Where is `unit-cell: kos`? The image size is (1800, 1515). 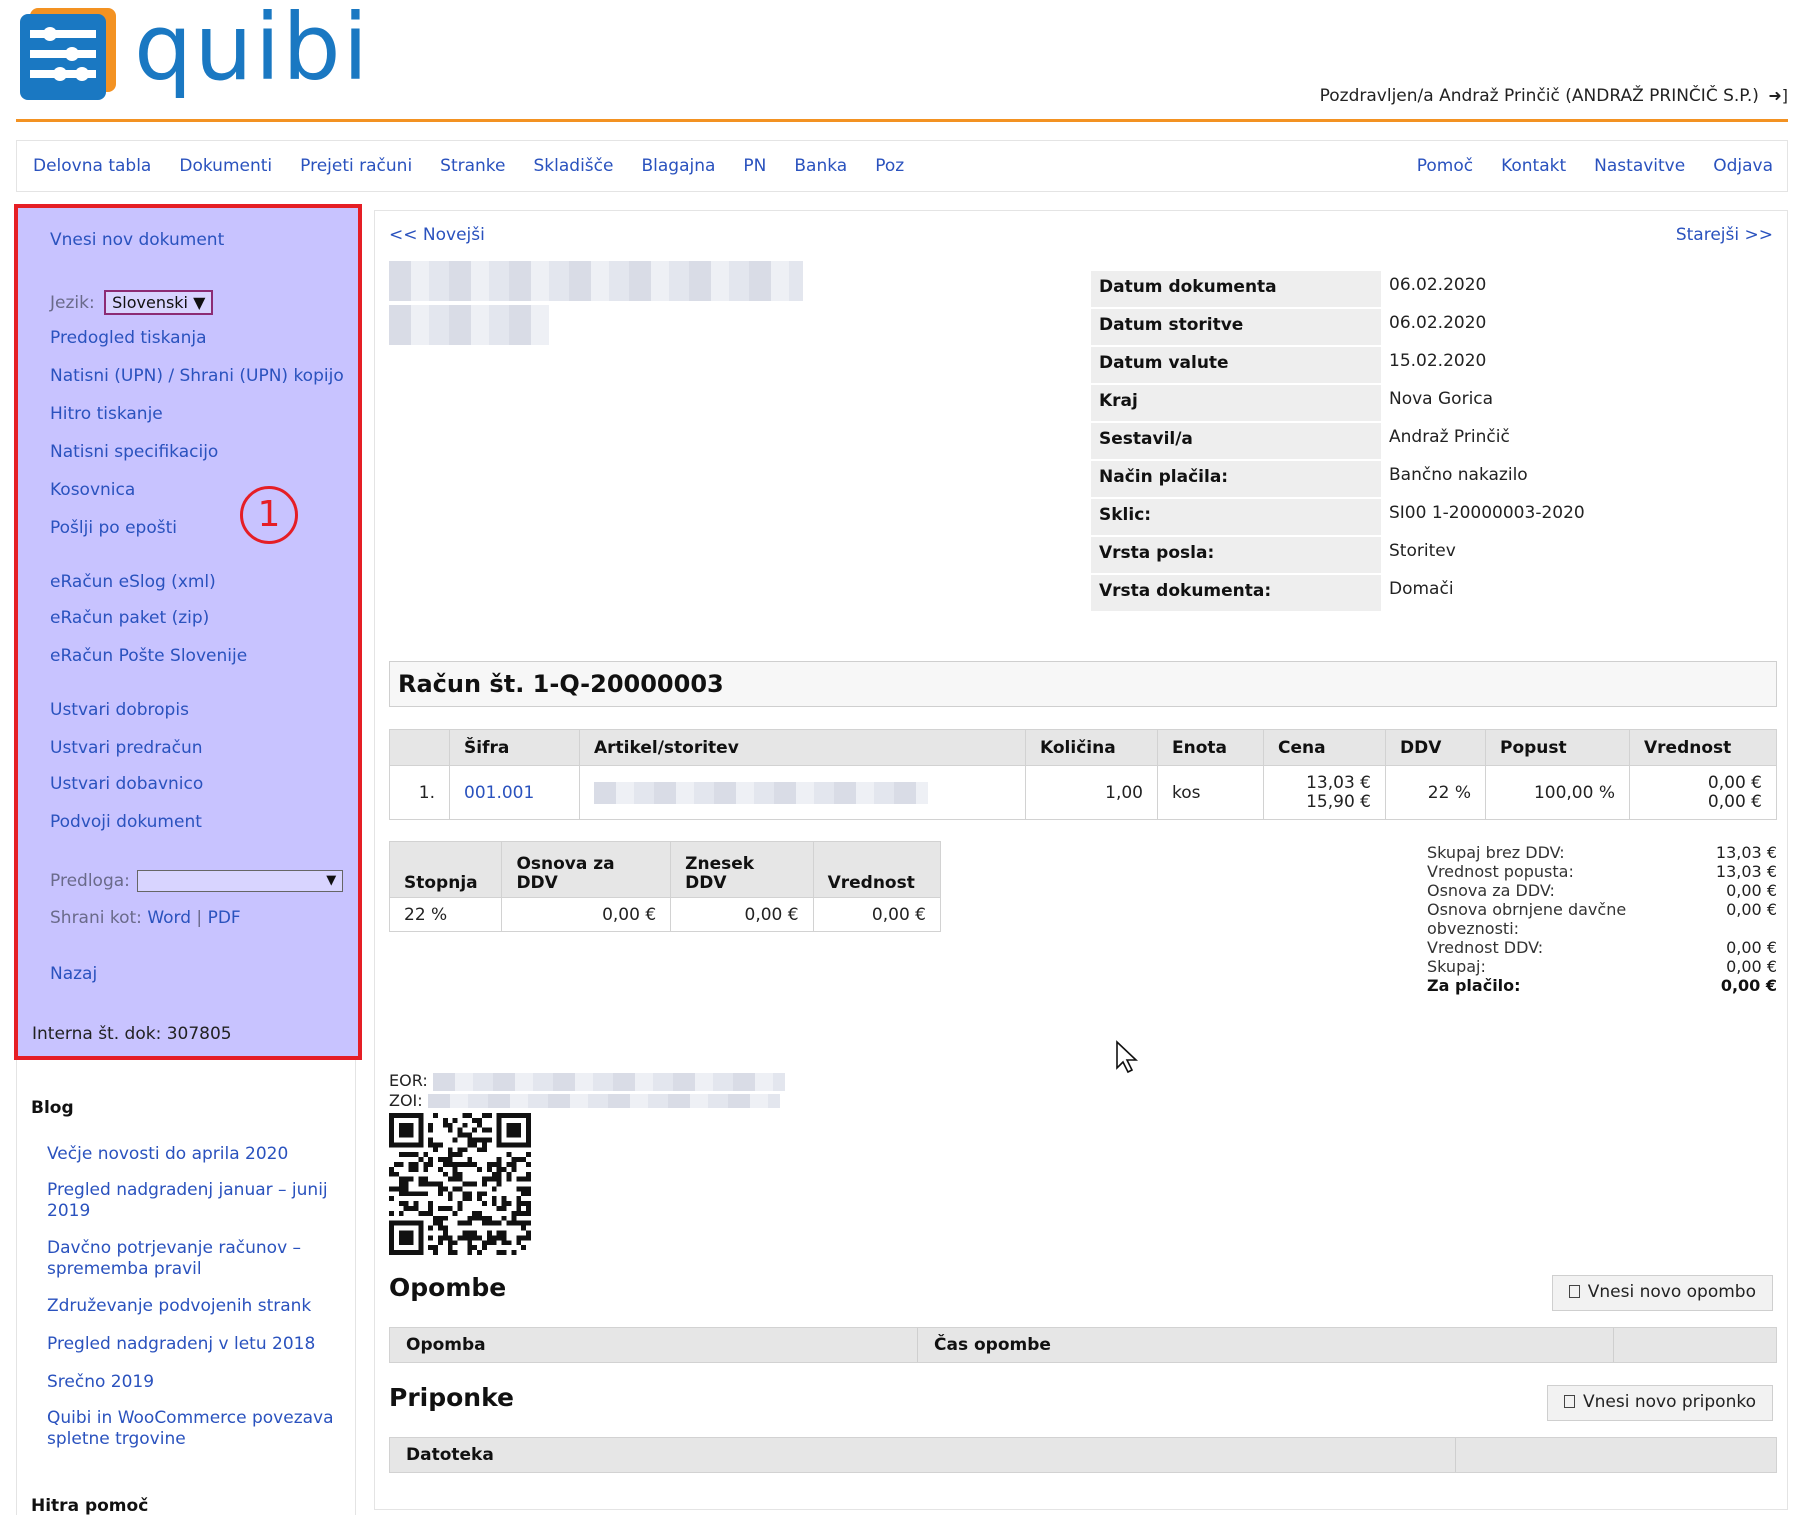 unit-cell: kos is located at coordinates (1210, 792).